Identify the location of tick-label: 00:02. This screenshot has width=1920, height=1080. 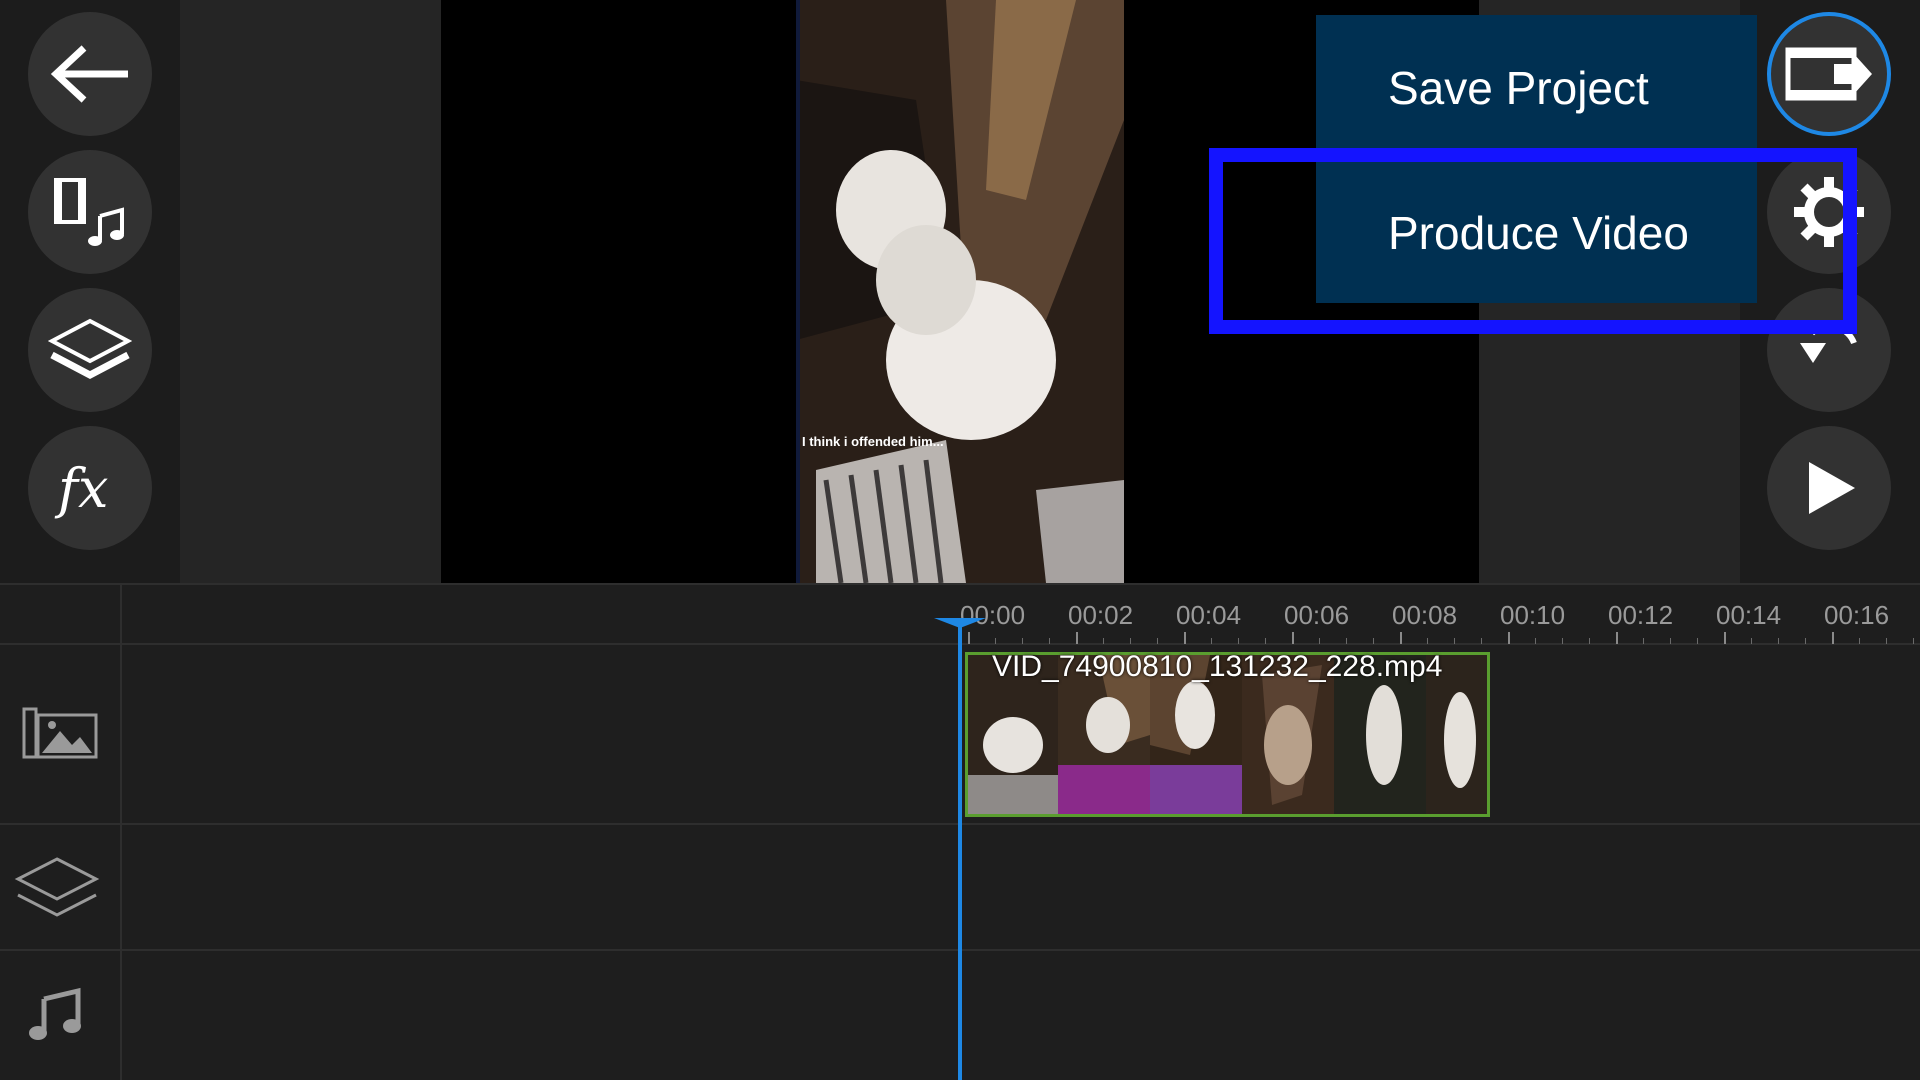
(1101, 615).